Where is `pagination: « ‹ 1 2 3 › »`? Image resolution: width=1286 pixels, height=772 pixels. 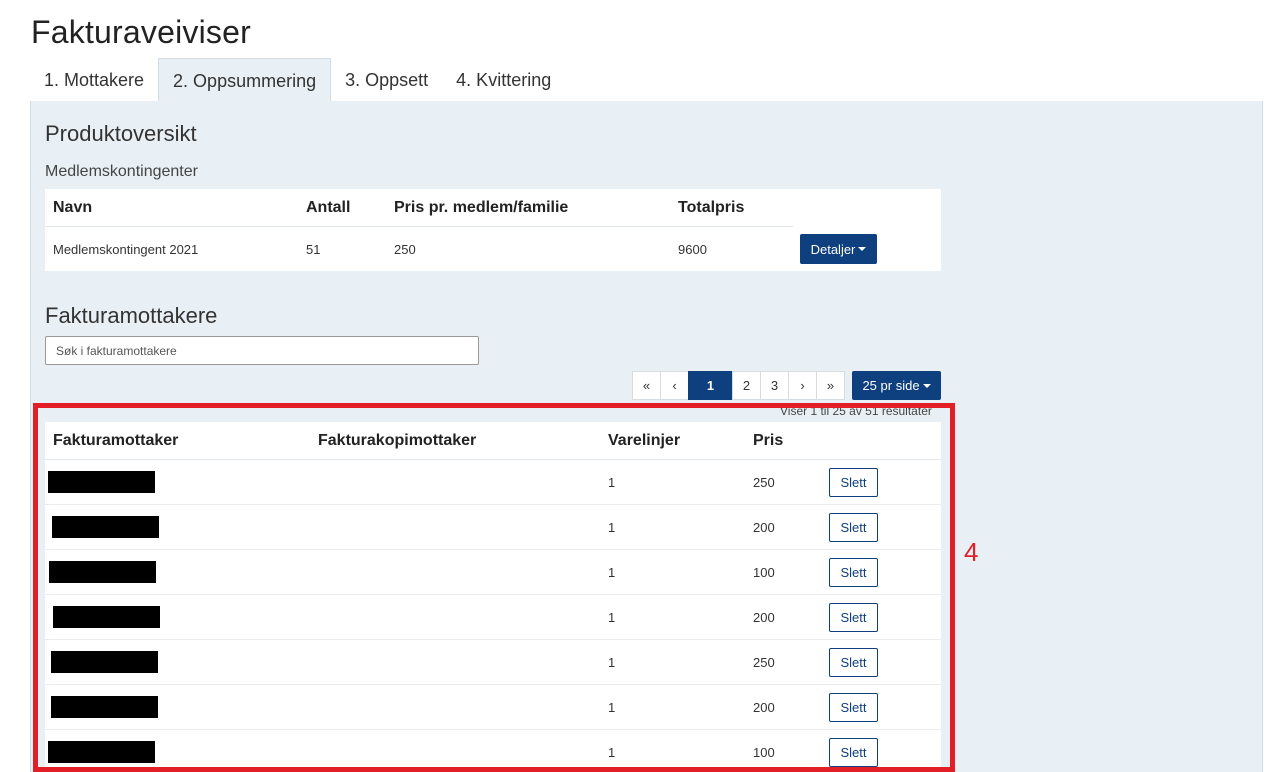 pagination: « ‹ 1 2 3 › » is located at coordinates (738, 385).